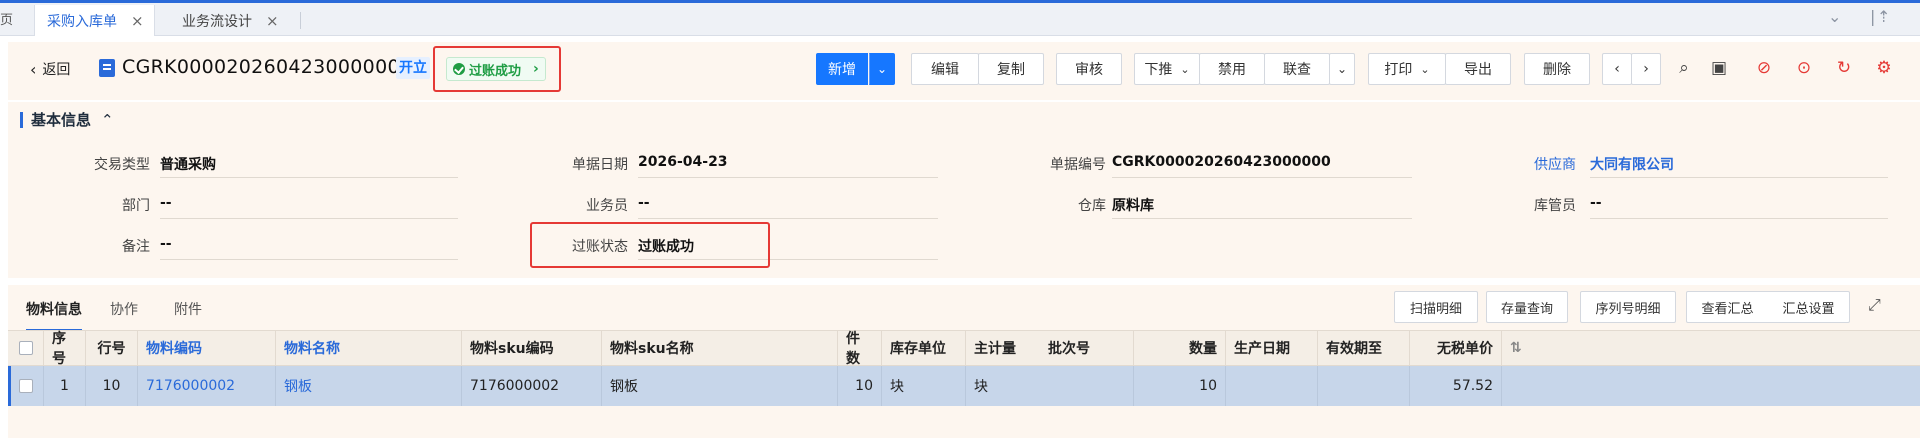 The width and height of the screenshot is (1920, 438). Describe the element at coordinates (788, 207) in the screenshot. I see `salesman-value: --` at that location.